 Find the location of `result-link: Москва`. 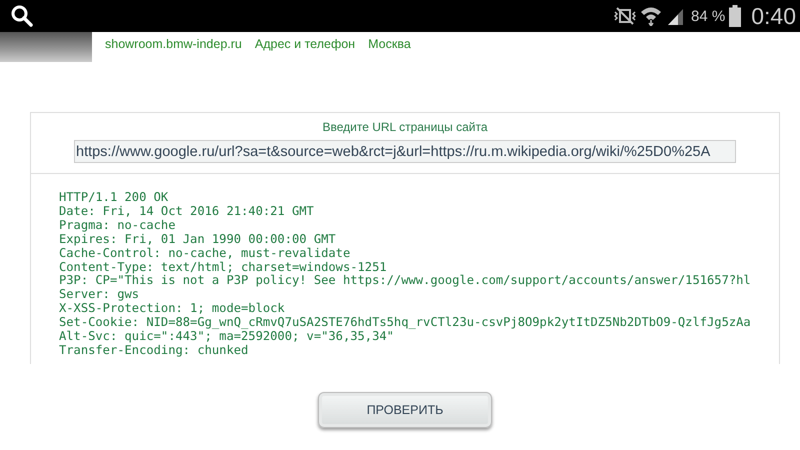

result-link: Москва is located at coordinates (389, 44).